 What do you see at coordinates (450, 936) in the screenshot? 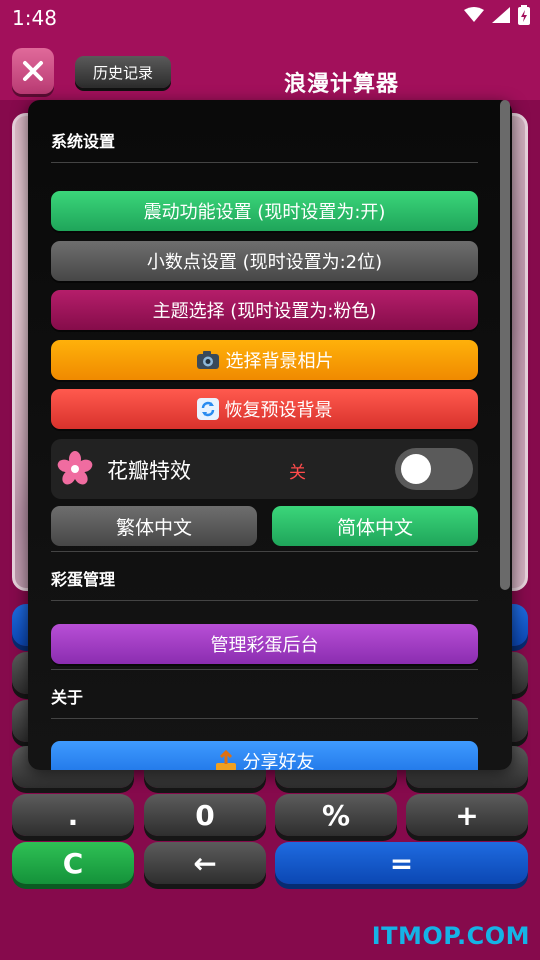
I see `watermark: ITMOP.COM` at bounding box center [450, 936].